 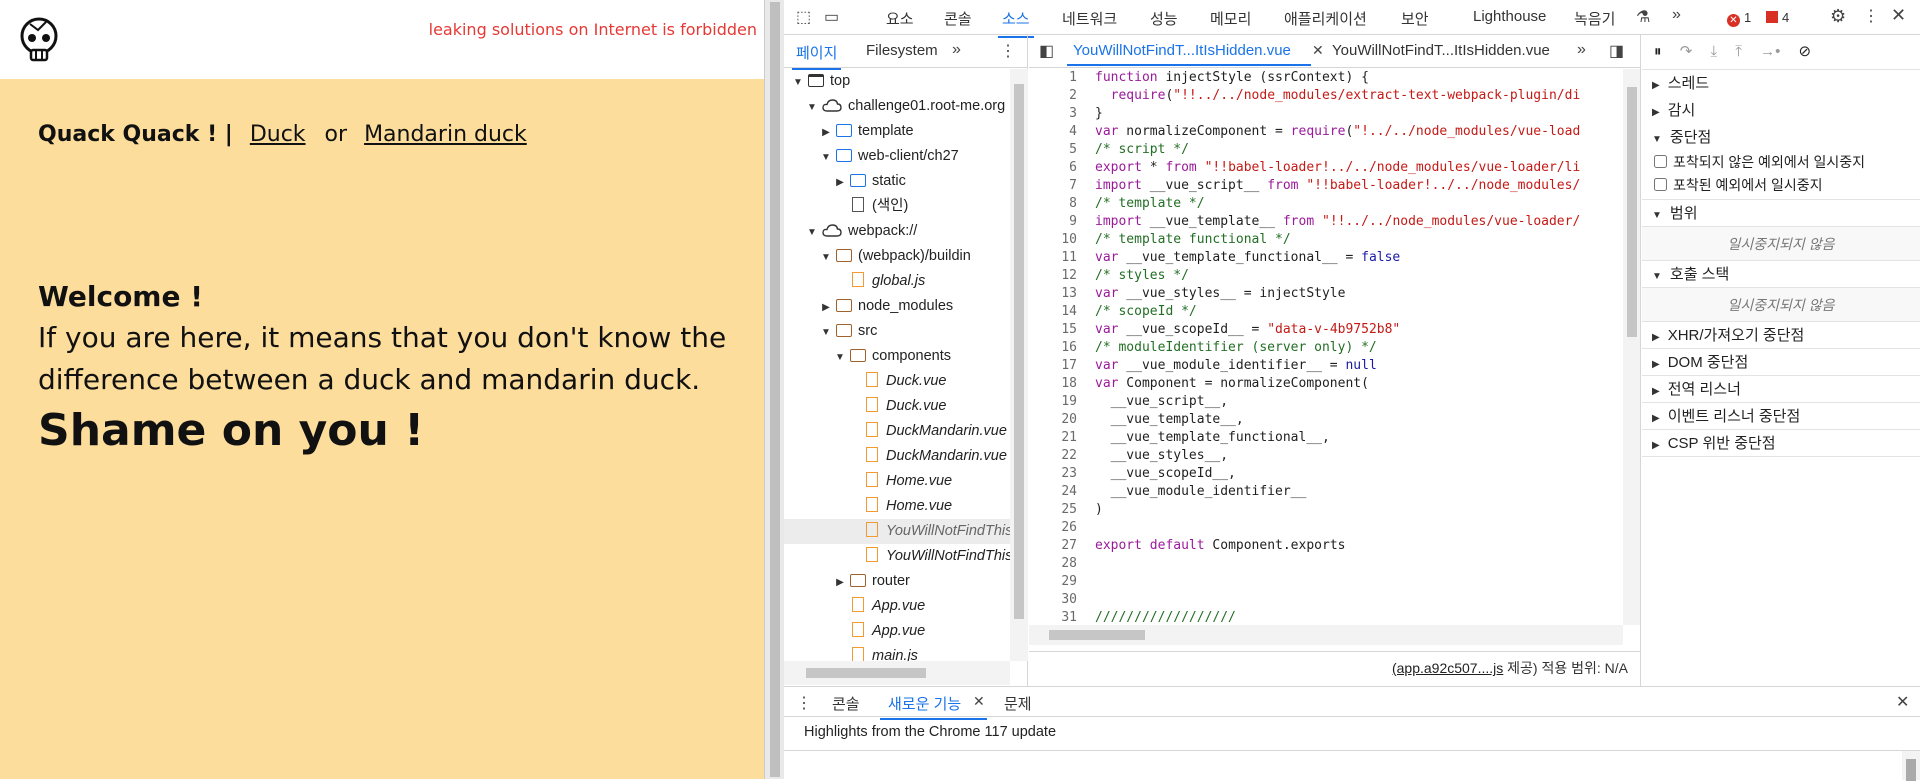 What do you see at coordinates (1053, 348) in the screenshot?
I see `line-number: 16` at bounding box center [1053, 348].